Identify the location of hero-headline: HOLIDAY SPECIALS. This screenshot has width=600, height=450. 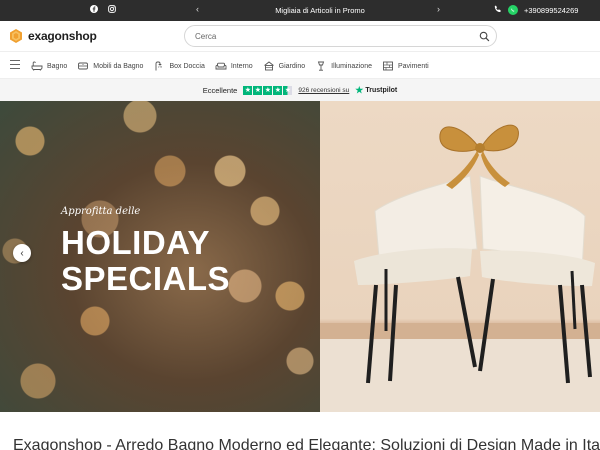
(145, 261).